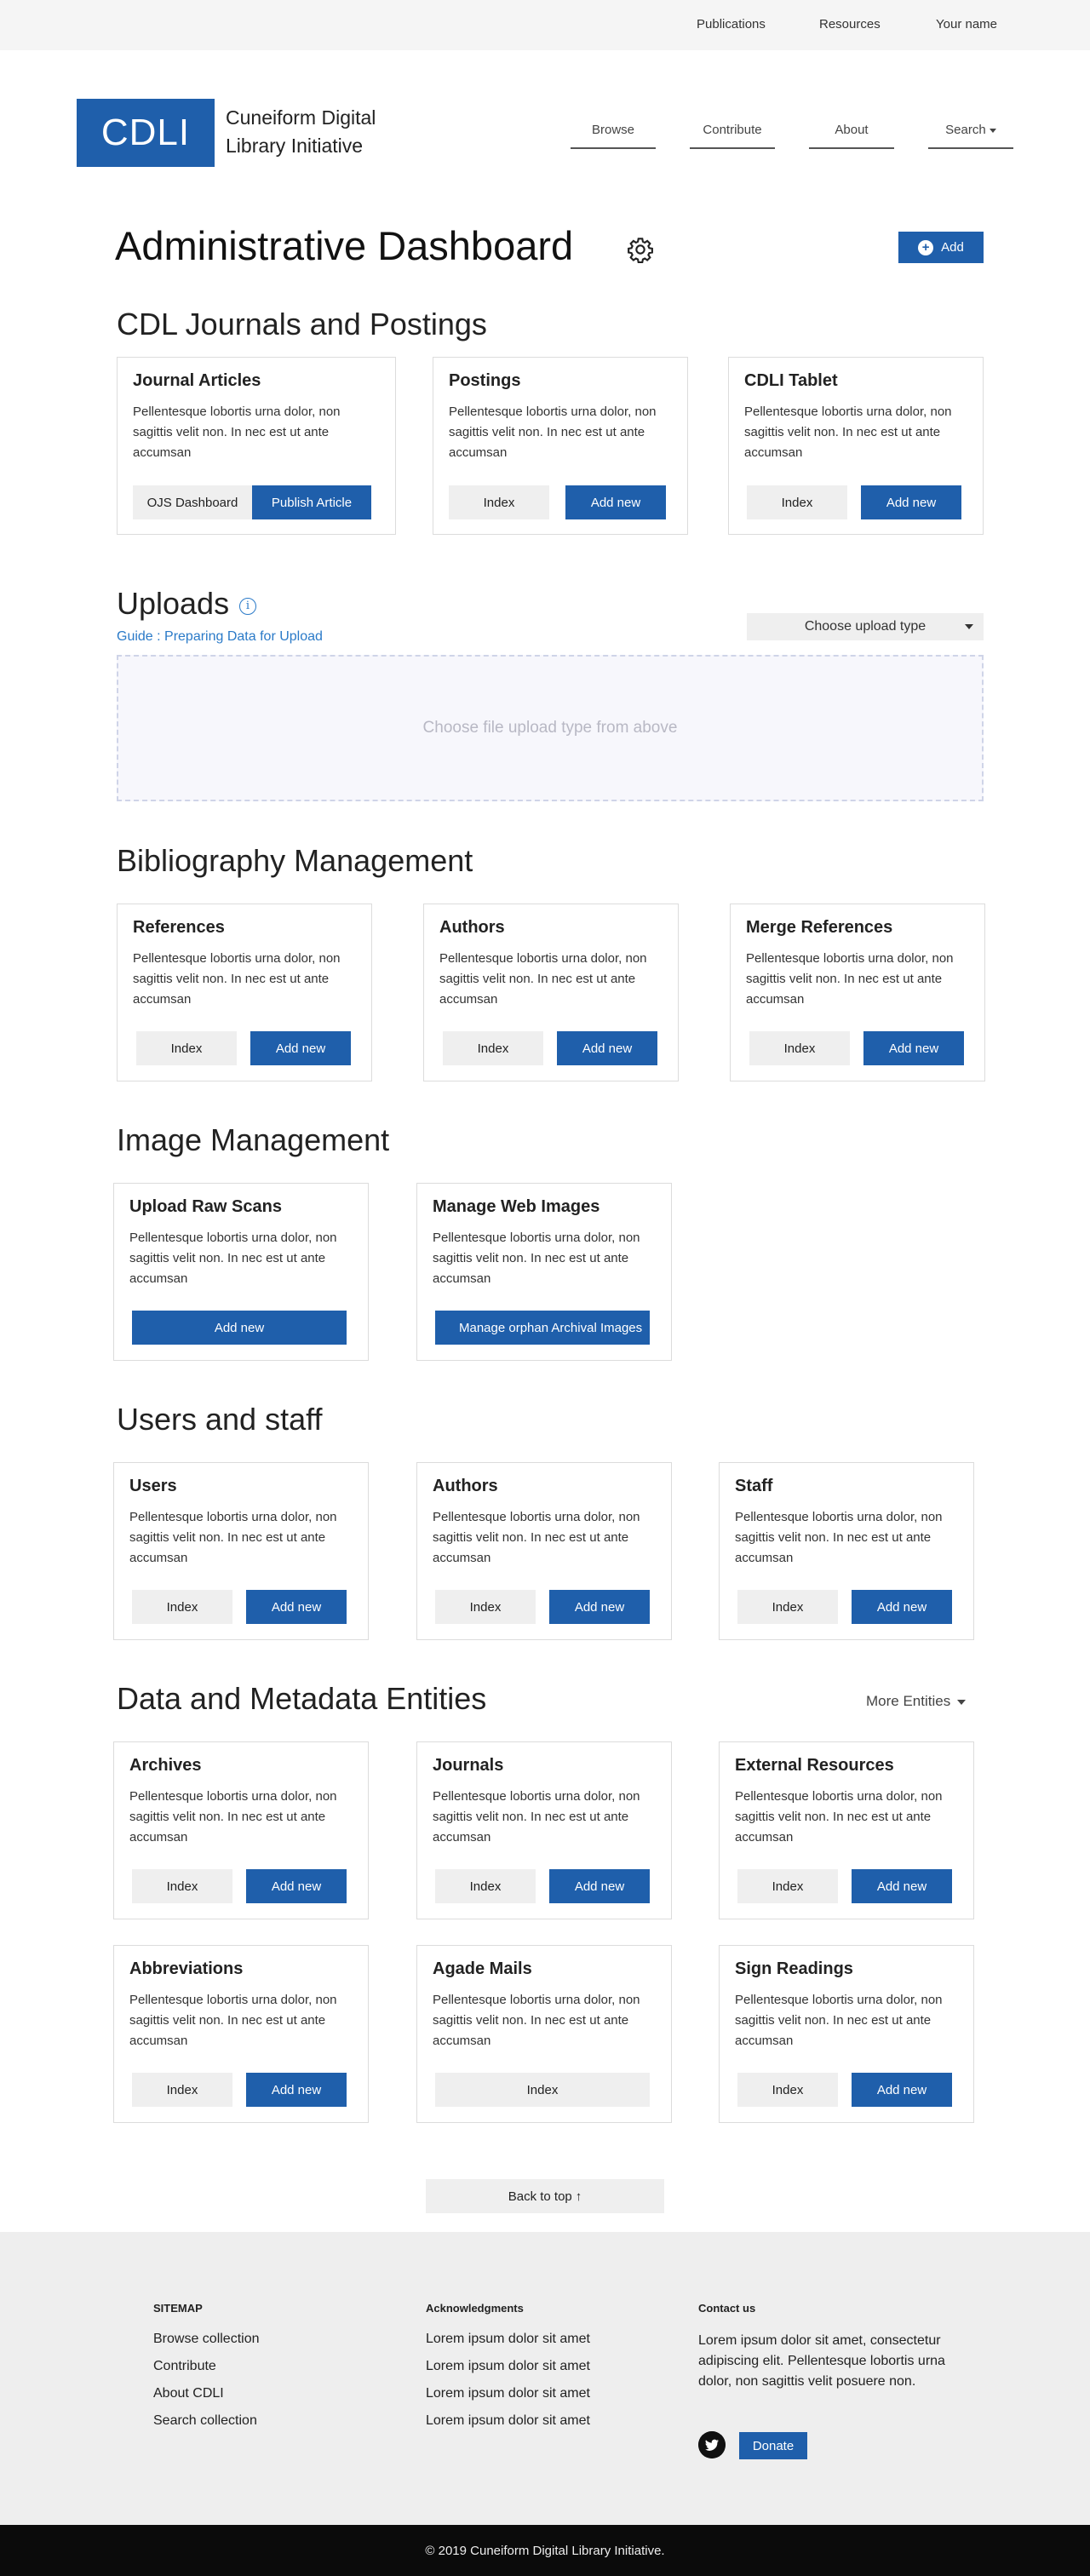  Describe the element at coordinates (186, 1968) in the screenshot. I see `card-title: Abbreviations` at that location.